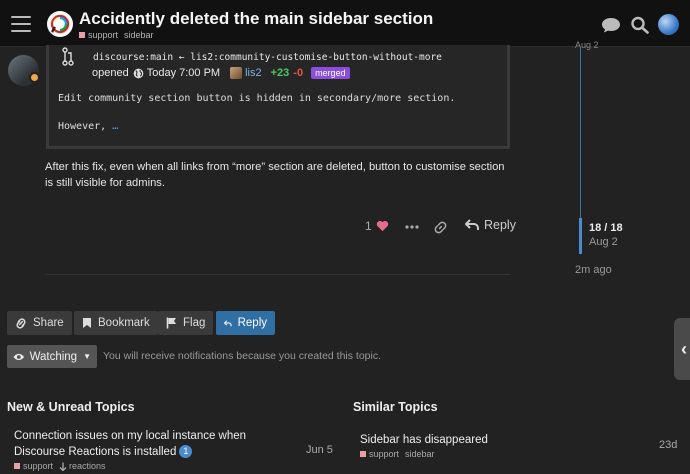  Describe the element at coordinates (280, 73) in the screenshot. I see `pr-additions: +23` at that location.